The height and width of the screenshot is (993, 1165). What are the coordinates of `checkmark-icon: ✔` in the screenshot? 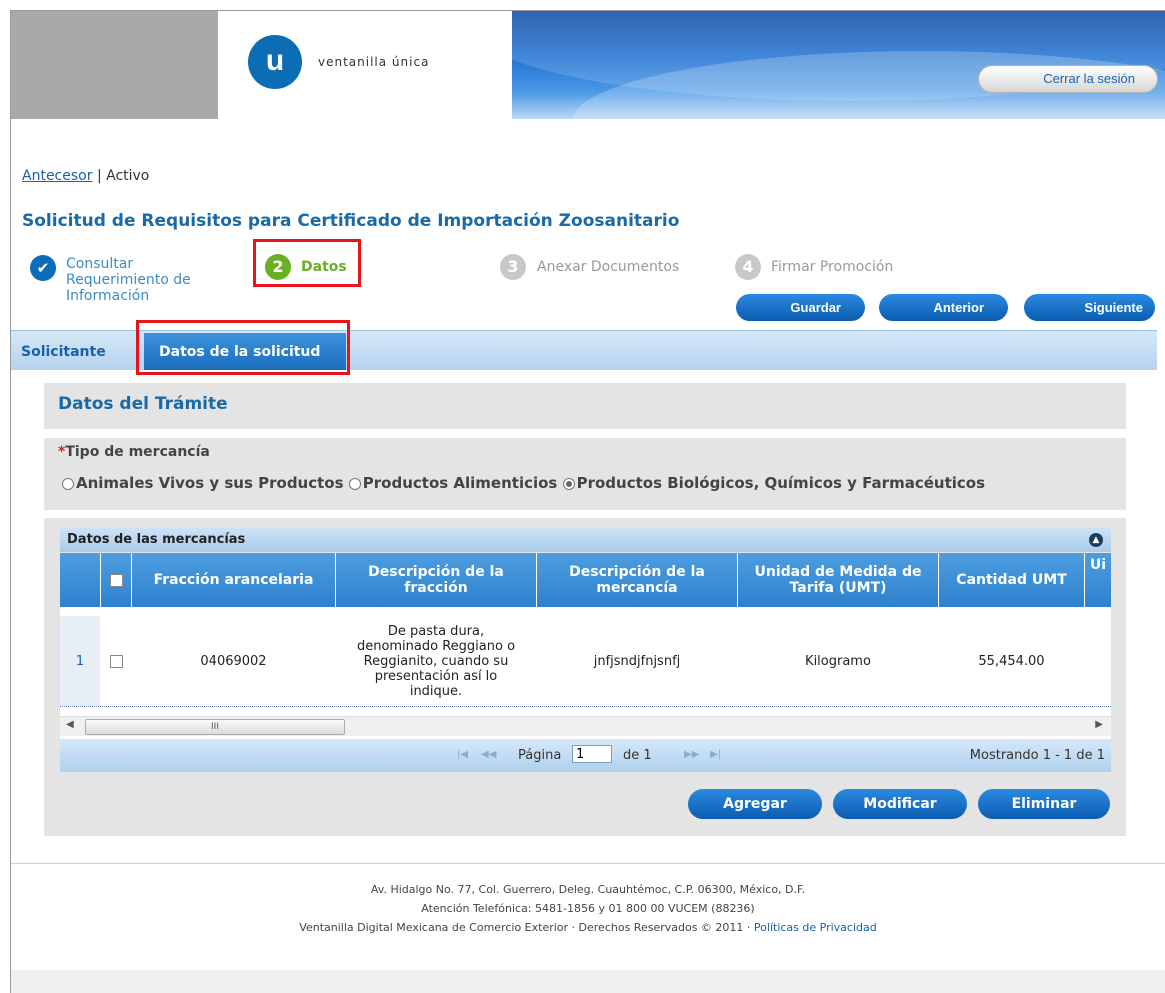 It's located at (43, 268).